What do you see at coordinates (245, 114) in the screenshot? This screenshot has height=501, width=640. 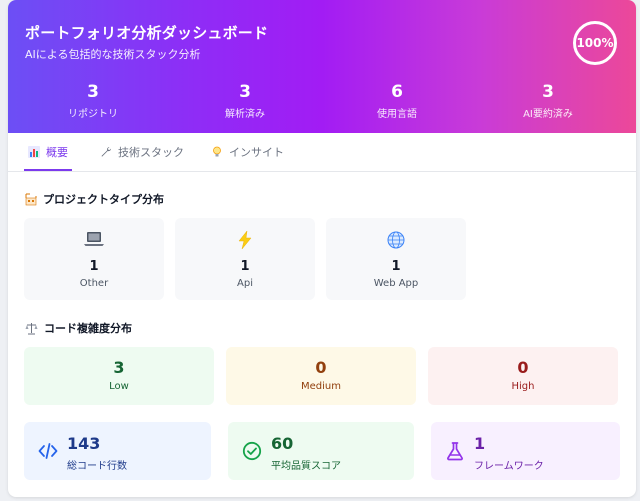 I see `stat-label: 解析済み` at bounding box center [245, 114].